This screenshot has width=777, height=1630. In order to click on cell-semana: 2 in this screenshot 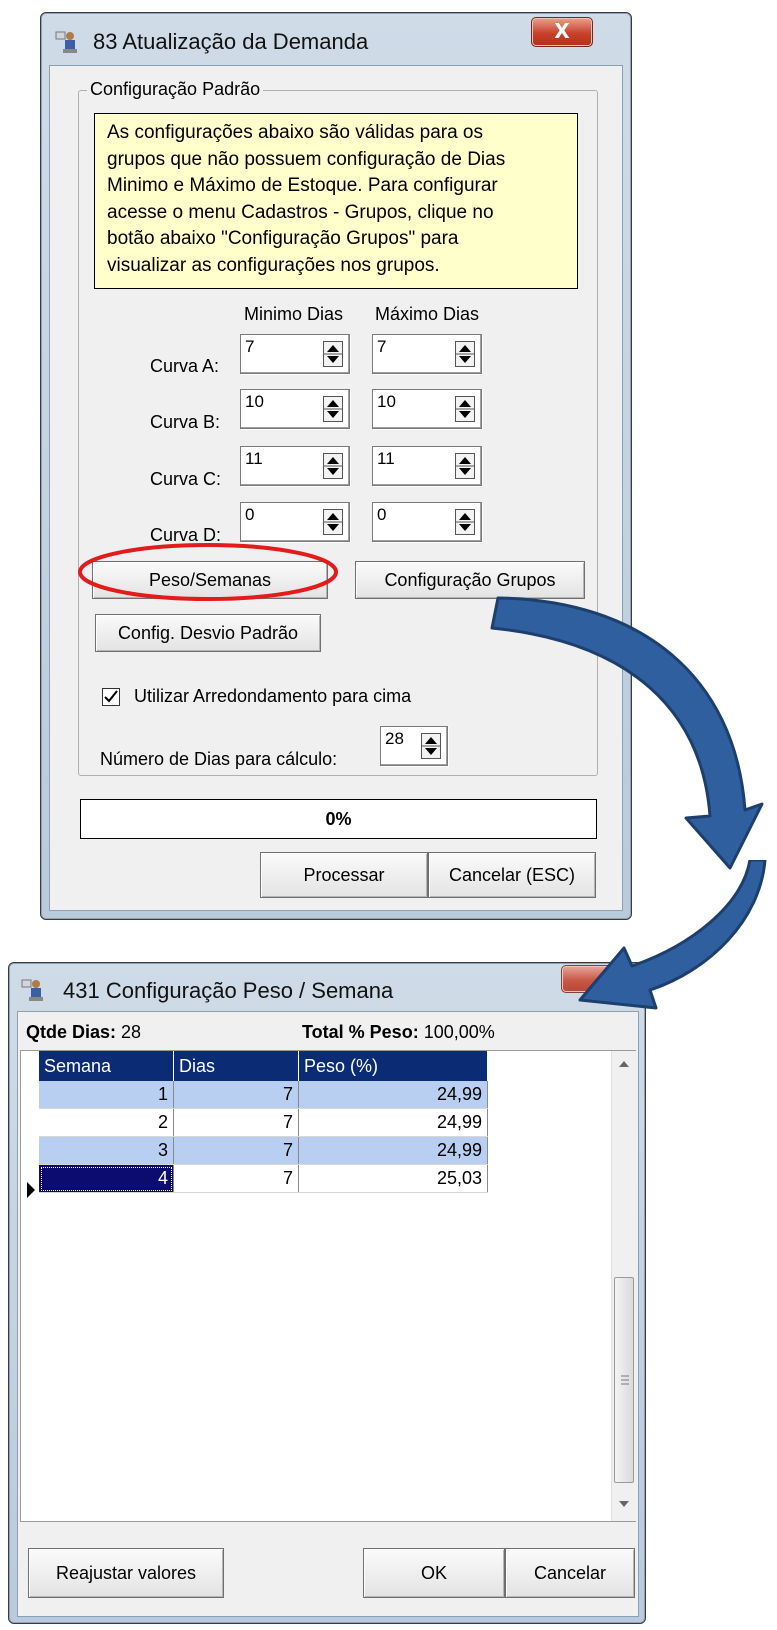, I will do `click(106, 1122)`.